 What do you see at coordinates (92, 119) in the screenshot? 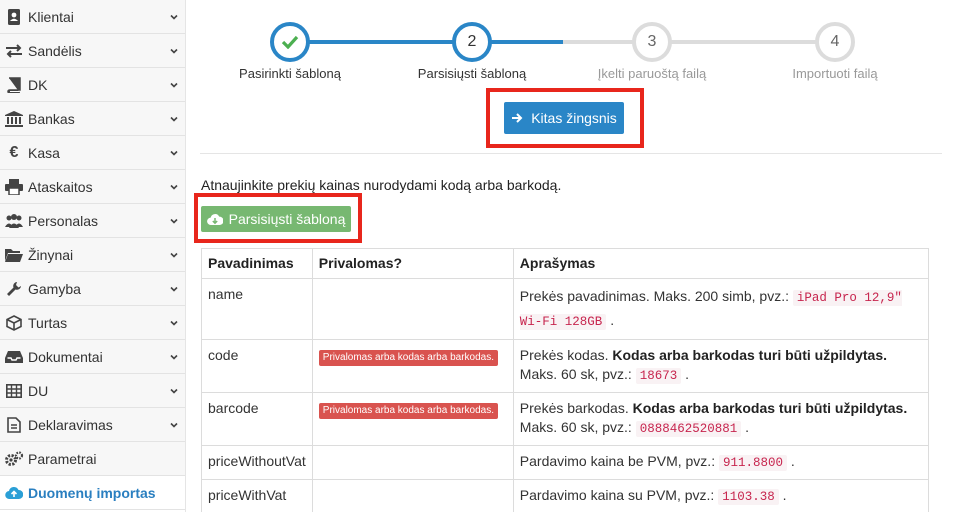
I see `sidebar-item-bankas: Bankas` at bounding box center [92, 119].